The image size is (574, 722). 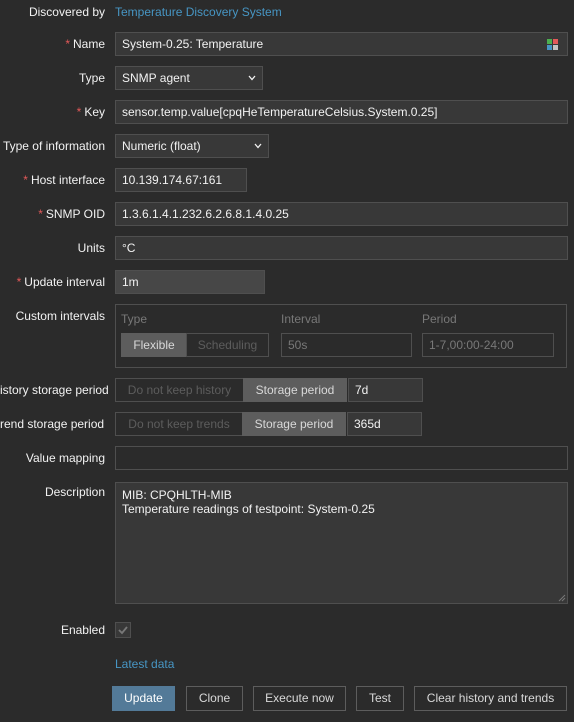 I want to click on description-label: Description, so click(x=74, y=492).